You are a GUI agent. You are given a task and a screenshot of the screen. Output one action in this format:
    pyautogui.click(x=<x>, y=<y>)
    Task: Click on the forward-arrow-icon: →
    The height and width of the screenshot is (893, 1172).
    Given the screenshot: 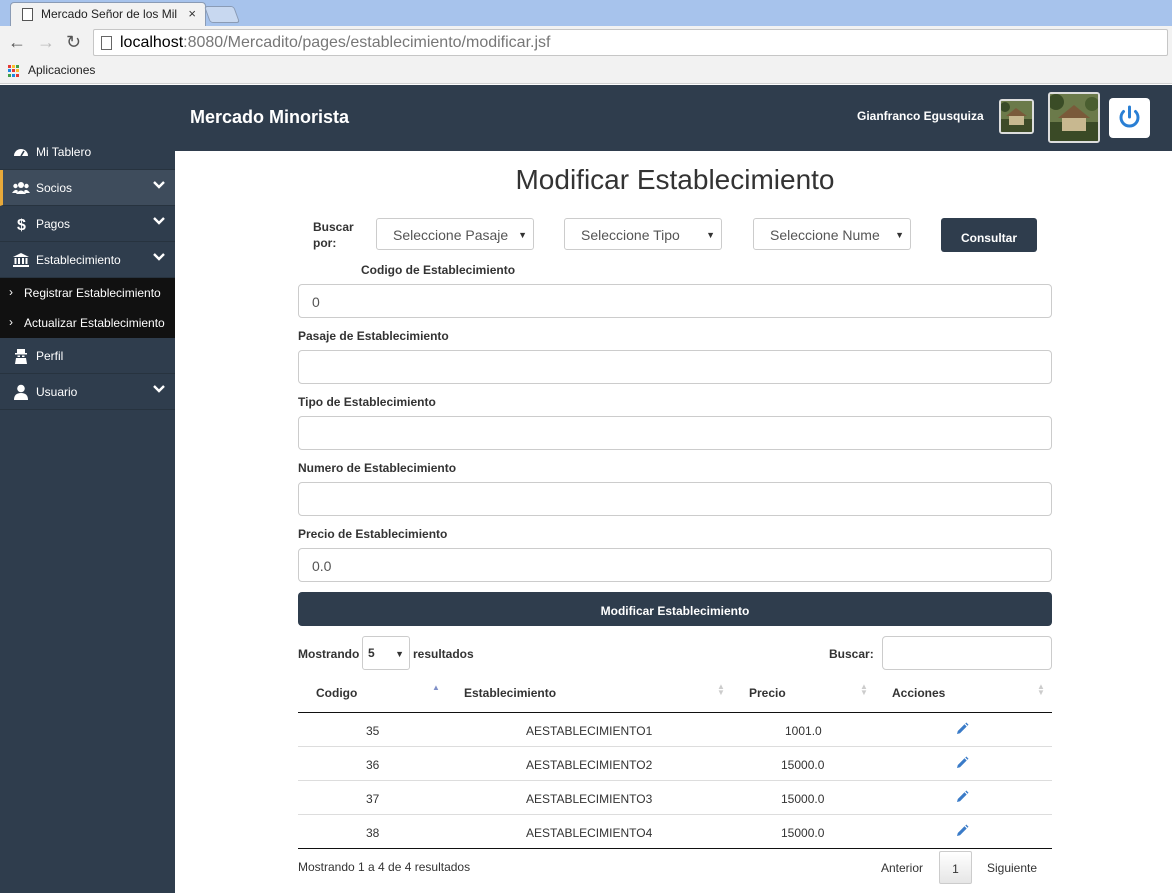 What is the action you would take?
    pyautogui.click(x=46, y=42)
    